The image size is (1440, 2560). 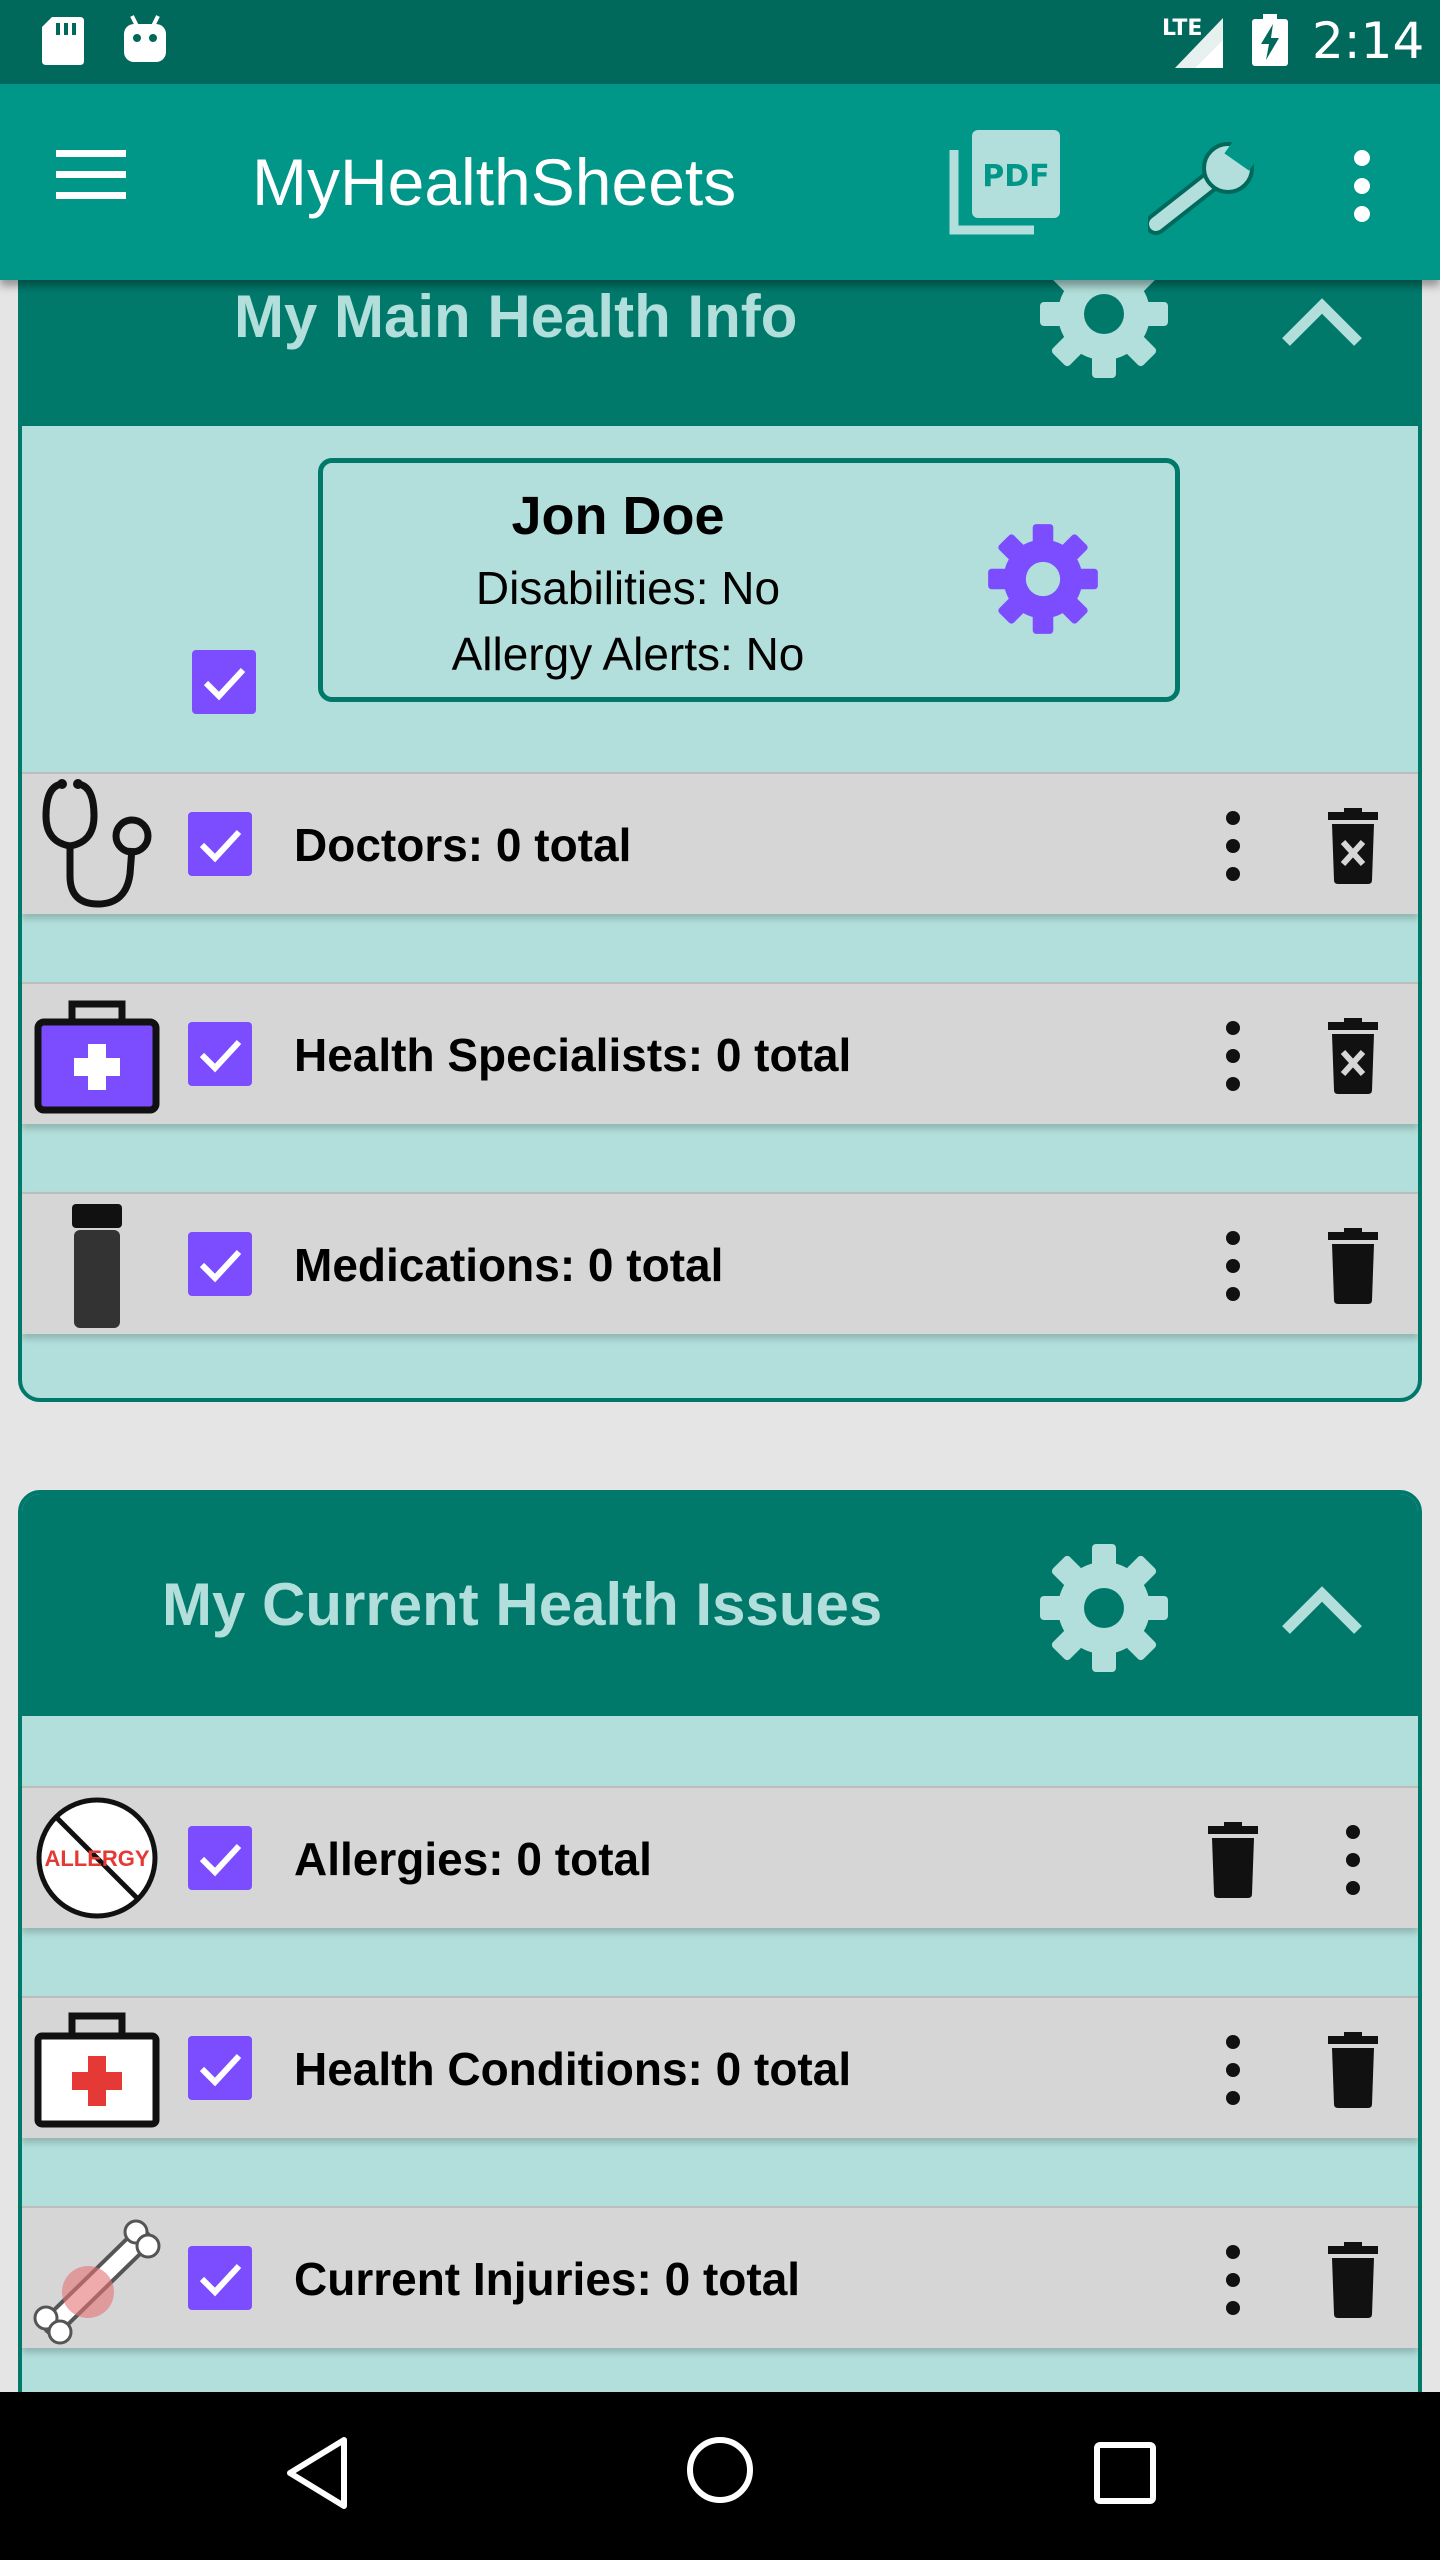 What do you see at coordinates (98, 182) in the screenshot?
I see `menu-icon` at bounding box center [98, 182].